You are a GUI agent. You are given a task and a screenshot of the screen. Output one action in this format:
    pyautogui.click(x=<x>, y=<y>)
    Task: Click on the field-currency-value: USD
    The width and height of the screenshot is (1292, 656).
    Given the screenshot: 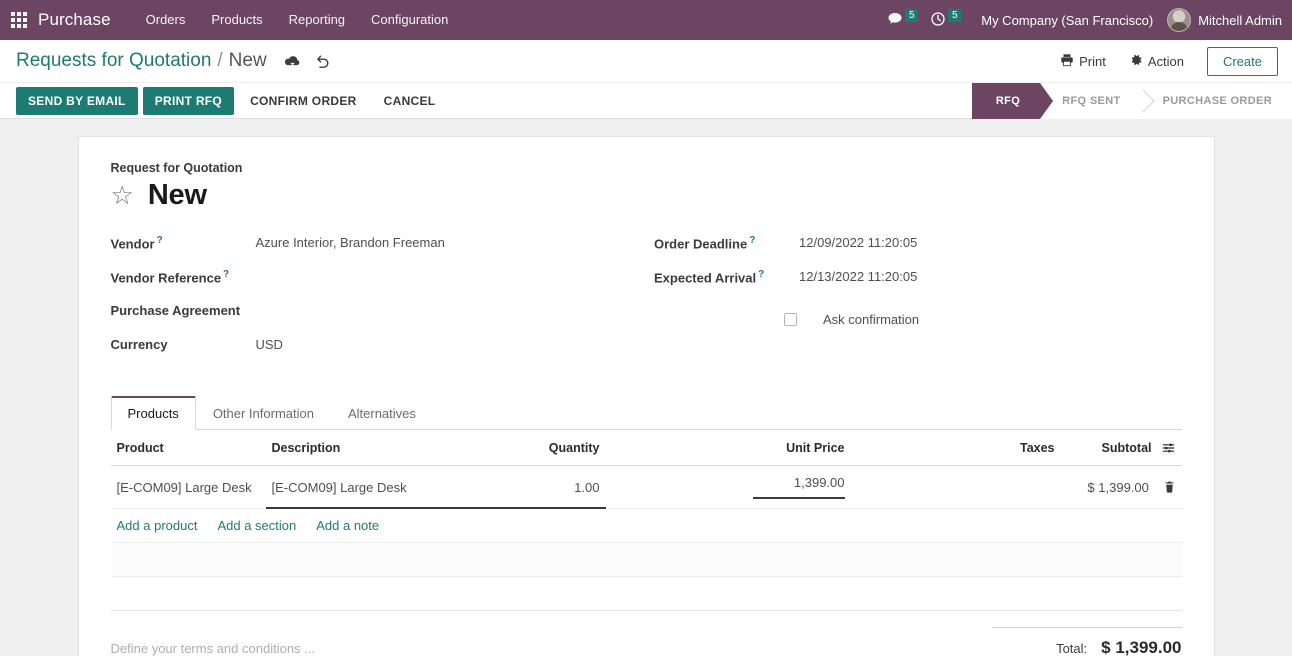 What is the action you would take?
    pyautogui.click(x=269, y=345)
    